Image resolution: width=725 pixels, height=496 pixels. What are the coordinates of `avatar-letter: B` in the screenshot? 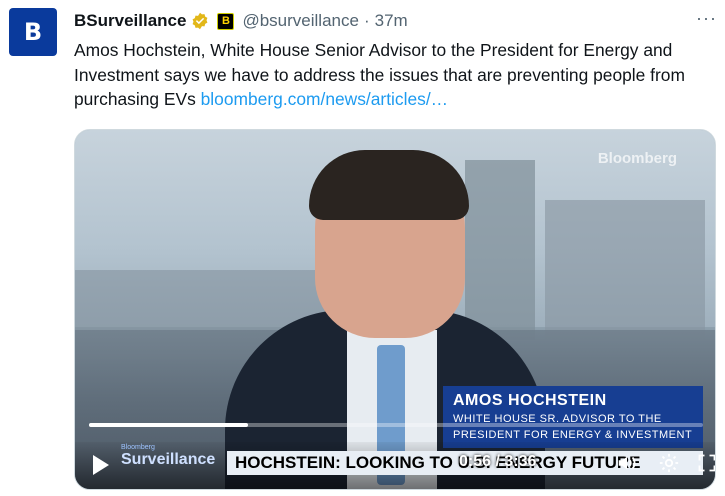 It's located at (33, 32).